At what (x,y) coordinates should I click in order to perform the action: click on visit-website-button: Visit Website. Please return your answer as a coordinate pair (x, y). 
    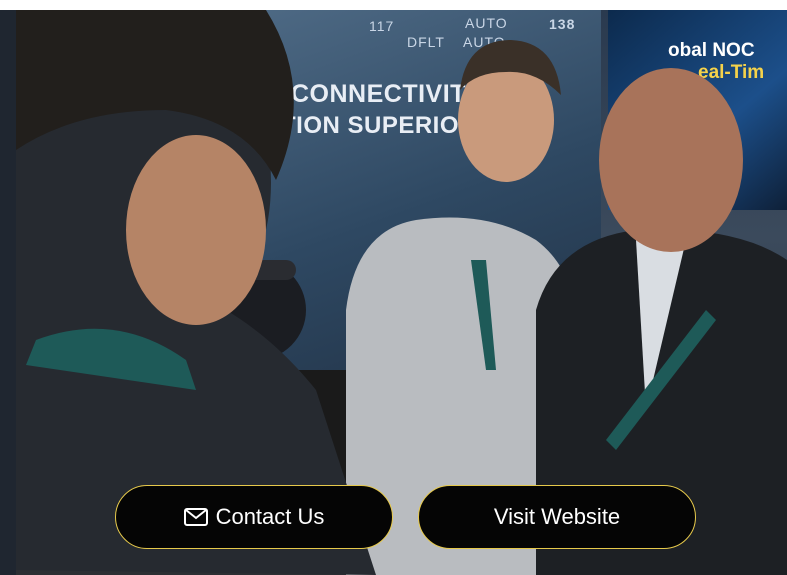
    Looking at the image, I should click on (557, 517).